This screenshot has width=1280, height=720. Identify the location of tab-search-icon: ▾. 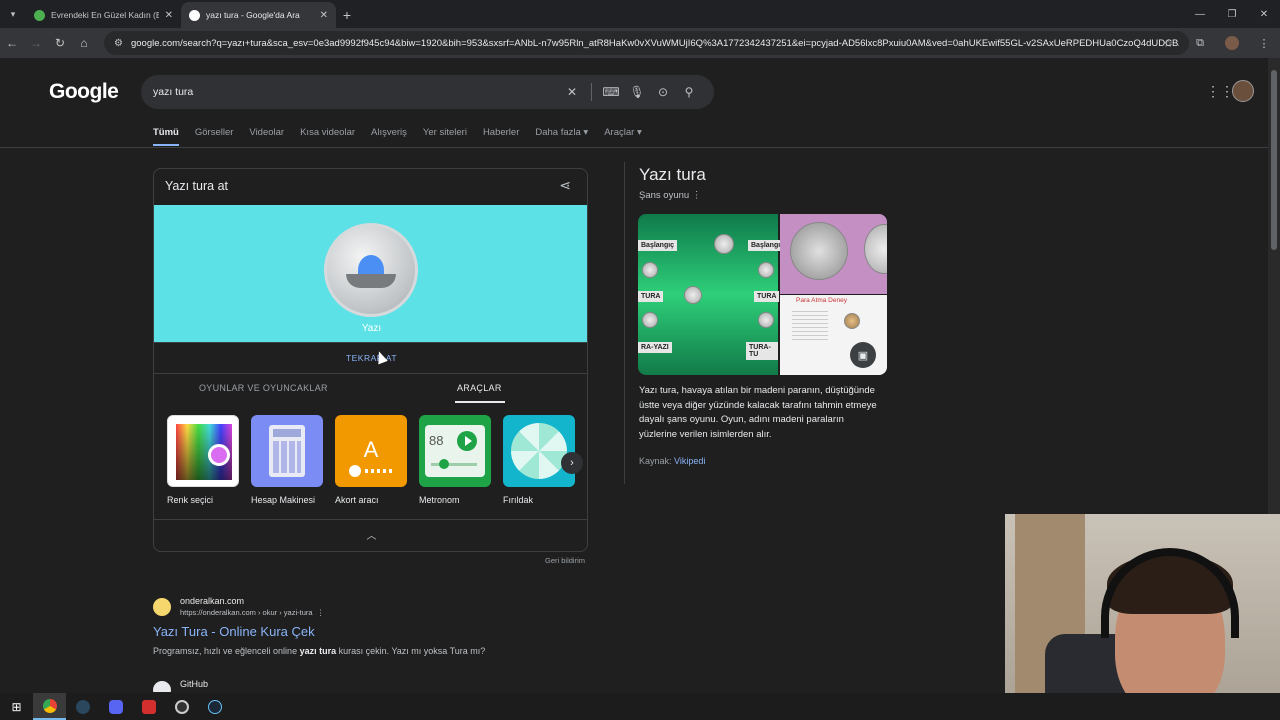
(13, 14).